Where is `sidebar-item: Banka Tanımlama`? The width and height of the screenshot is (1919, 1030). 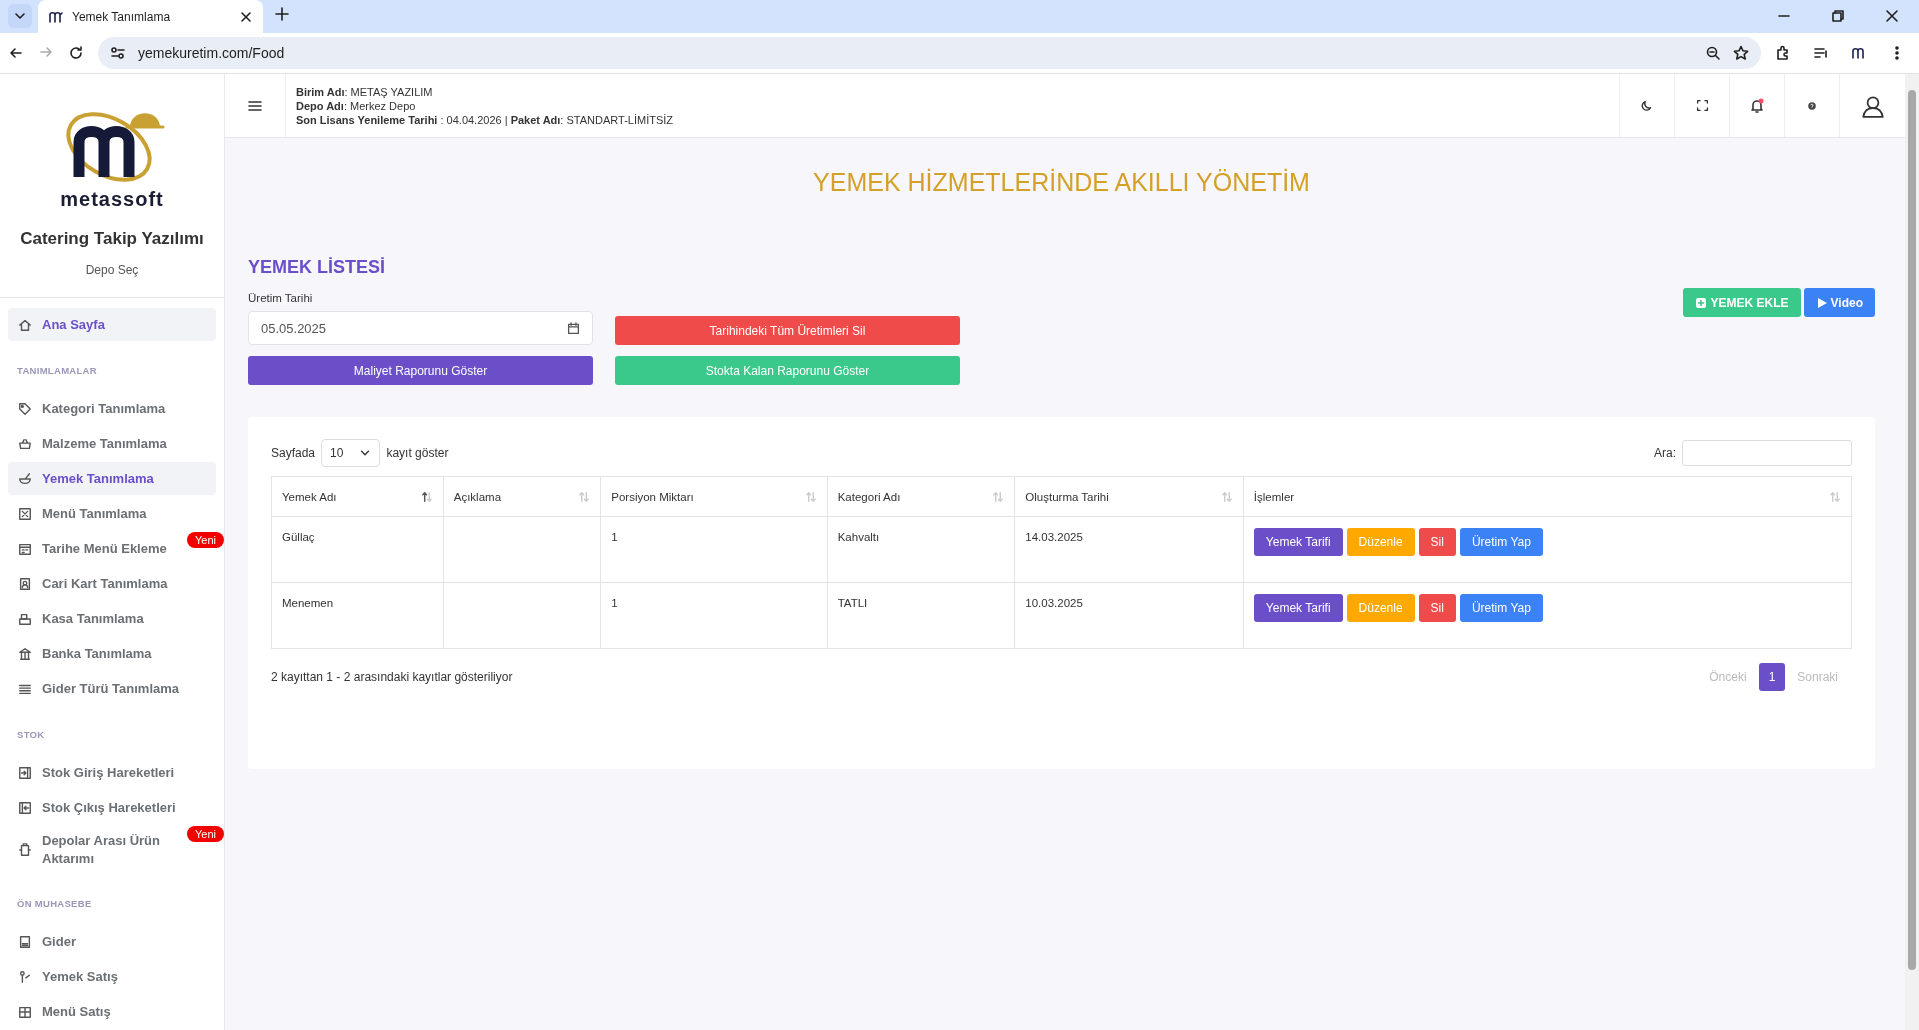 sidebar-item: Banka Tanımlama is located at coordinates (112, 653).